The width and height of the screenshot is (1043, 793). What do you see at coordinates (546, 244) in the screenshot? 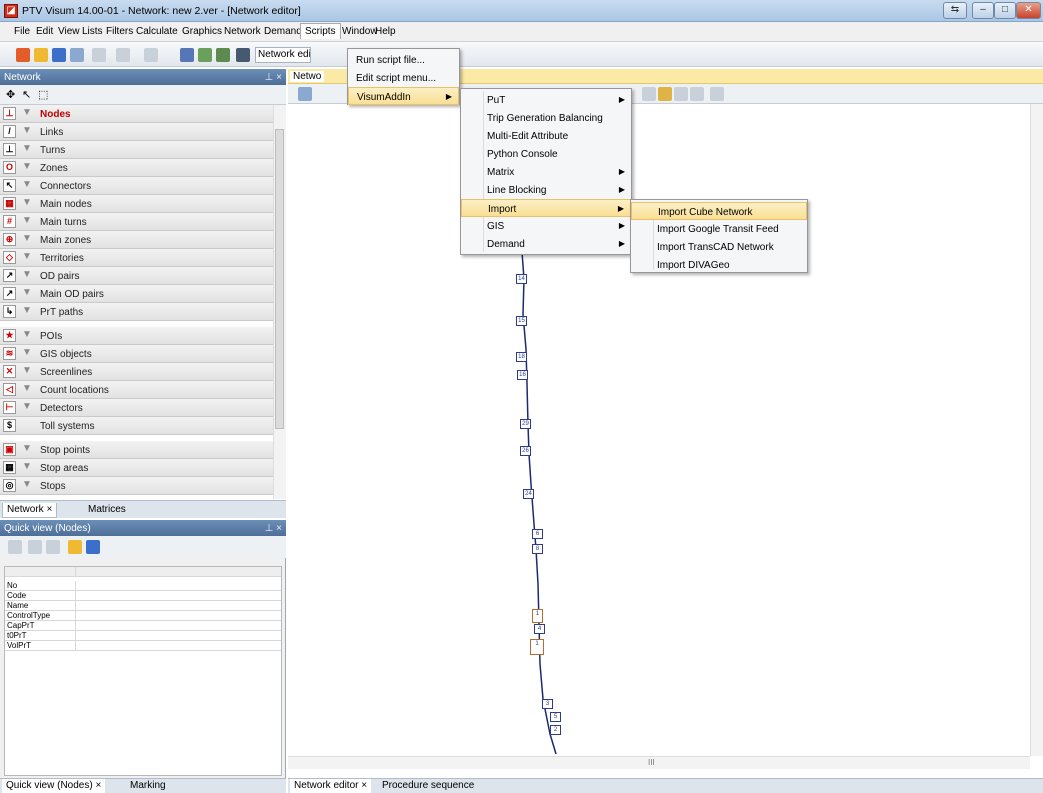
I see `menu-item-demand: Demand ▶` at bounding box center [546, 244].